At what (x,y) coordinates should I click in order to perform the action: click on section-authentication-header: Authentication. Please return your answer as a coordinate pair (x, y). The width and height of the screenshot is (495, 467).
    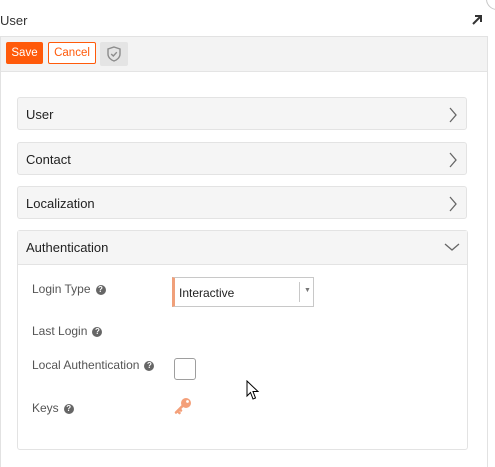
    Looking at the image, I should click on (242, 248).